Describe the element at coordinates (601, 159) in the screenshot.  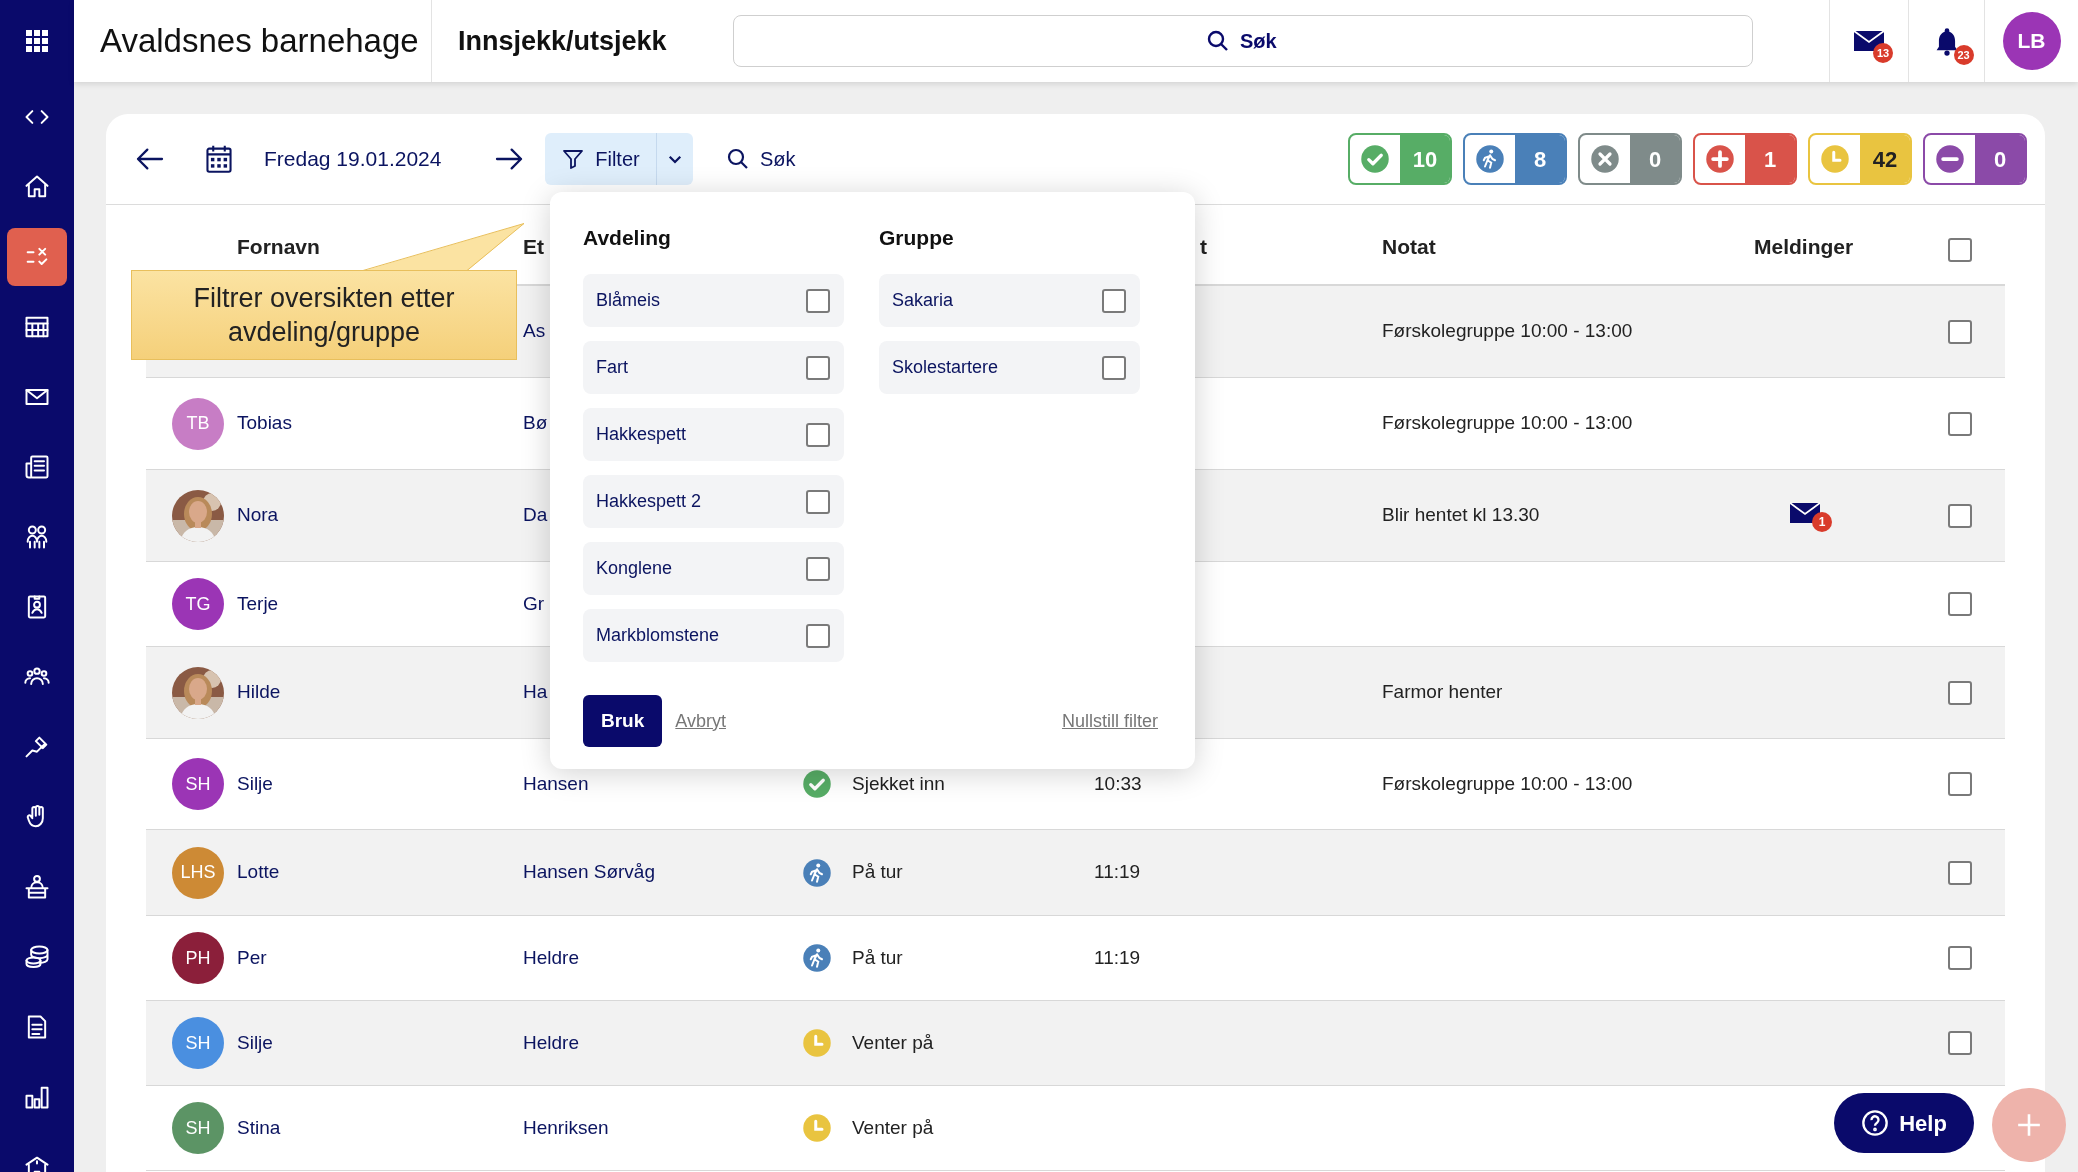
I see `filter-button: Filter` at that location.